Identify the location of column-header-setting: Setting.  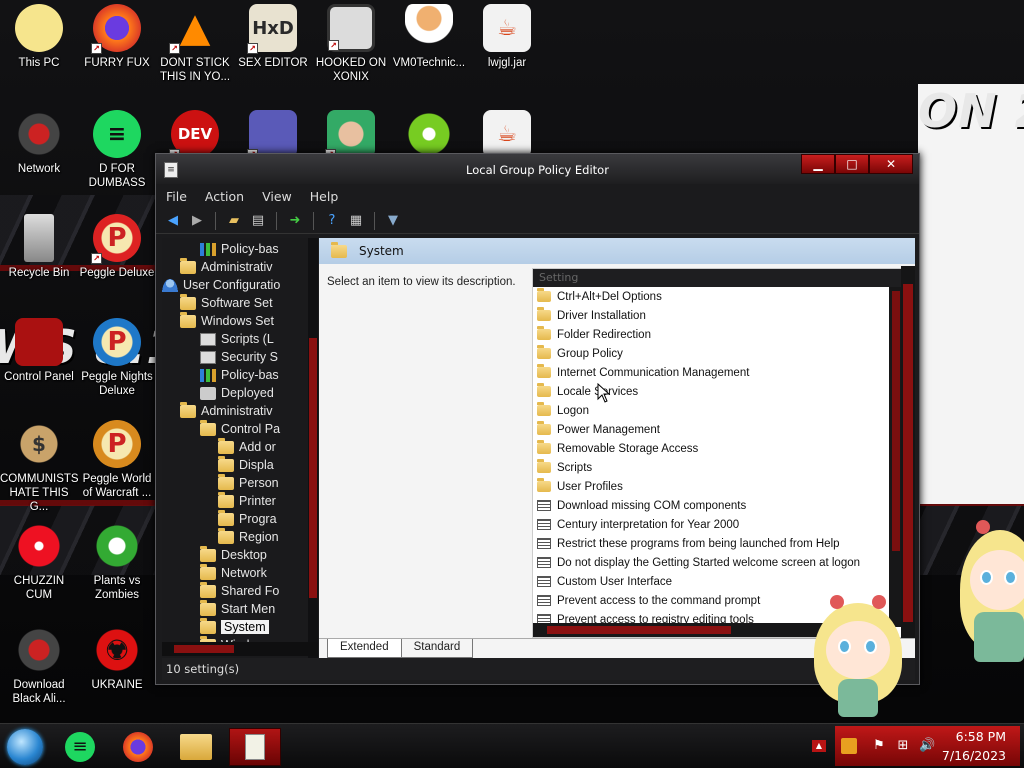
(718, 278).